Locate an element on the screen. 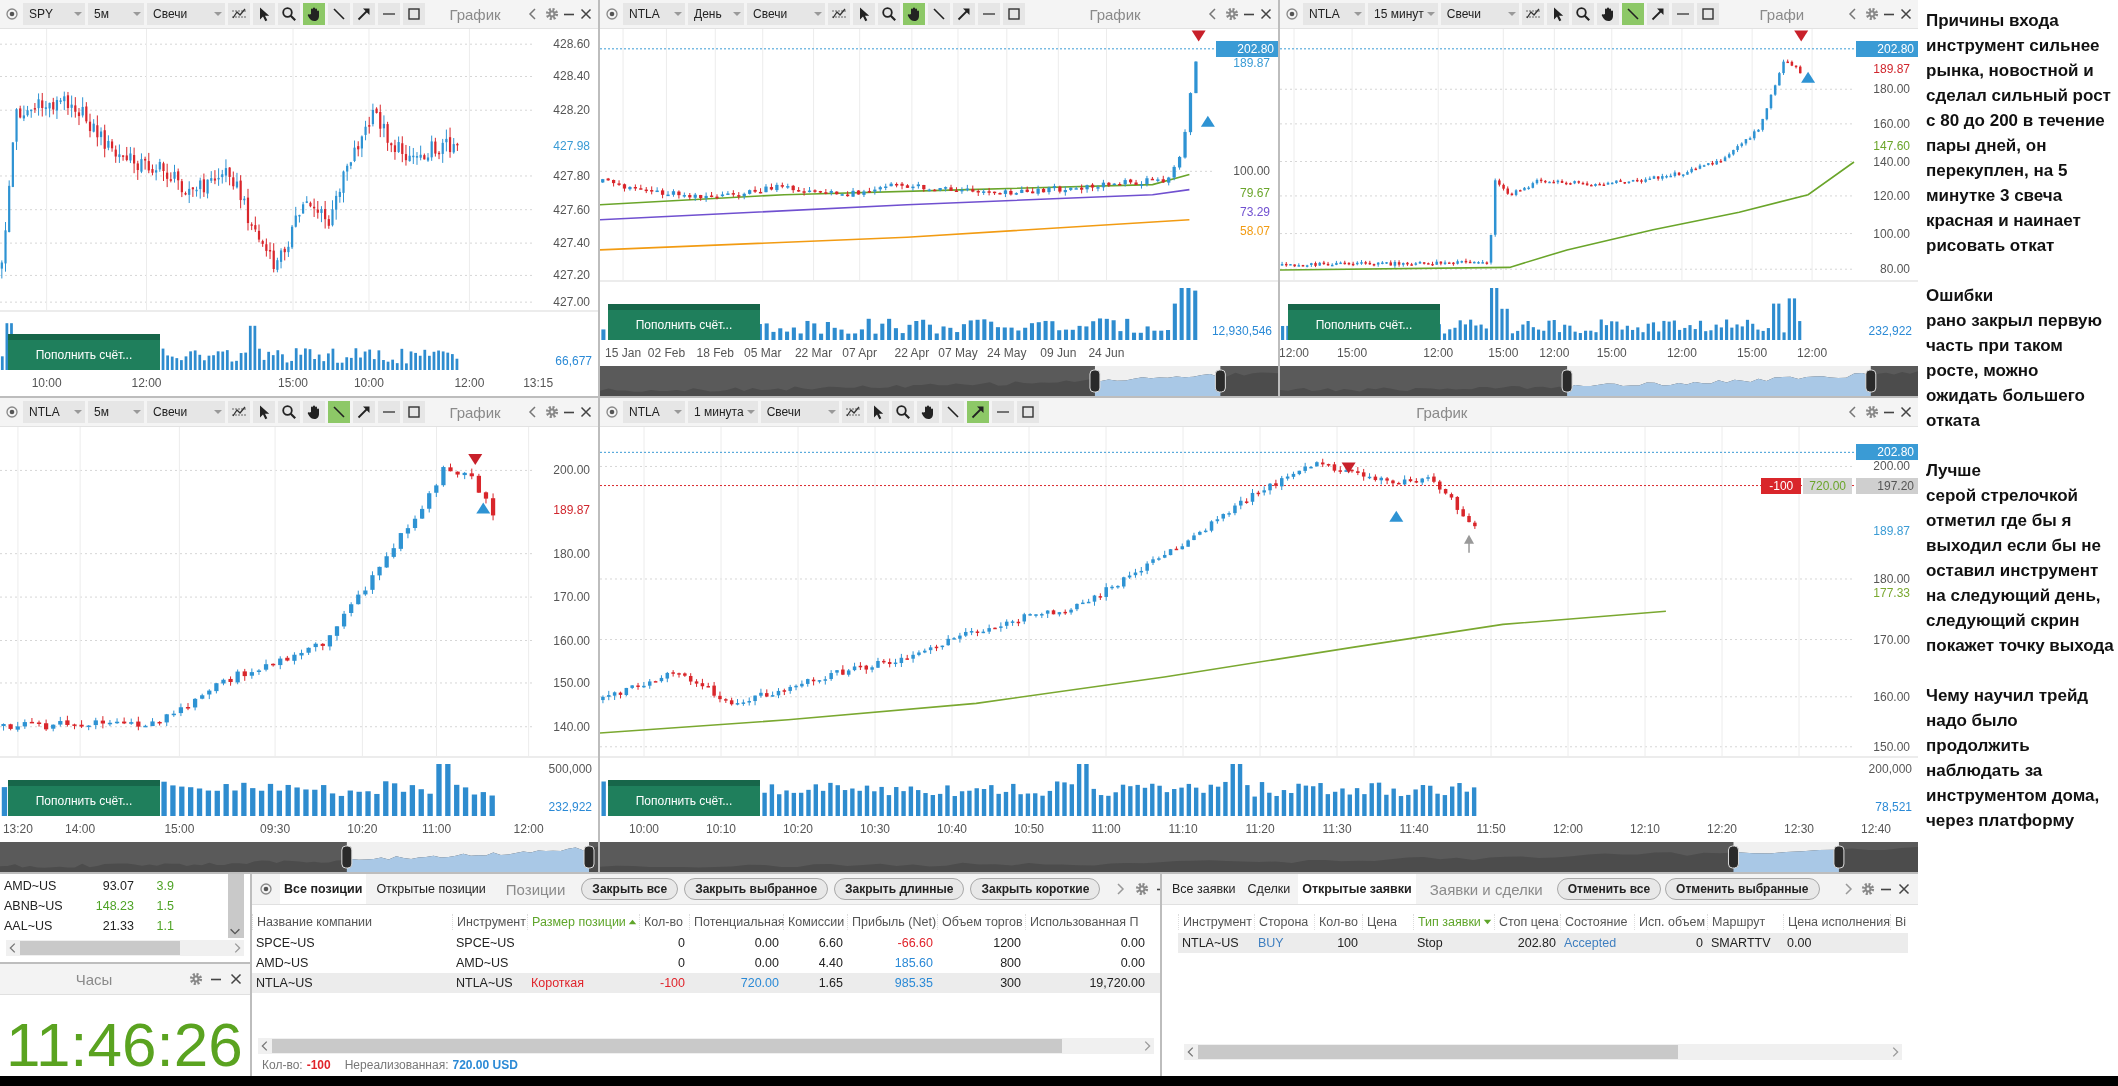 The width and height of the screenshot is (2118, 1086). table-row: NTLA~US NTLA~US Короткая -100 720.00 1.65 985.35 300 19,720.00 is located at coordinates (706, 983).